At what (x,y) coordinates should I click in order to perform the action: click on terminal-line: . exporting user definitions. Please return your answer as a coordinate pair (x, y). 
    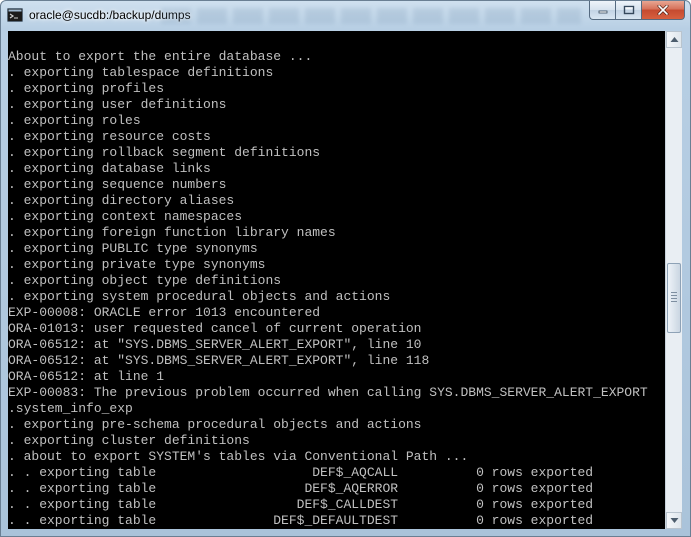
    Looking at the image, I should click on (117, 104).